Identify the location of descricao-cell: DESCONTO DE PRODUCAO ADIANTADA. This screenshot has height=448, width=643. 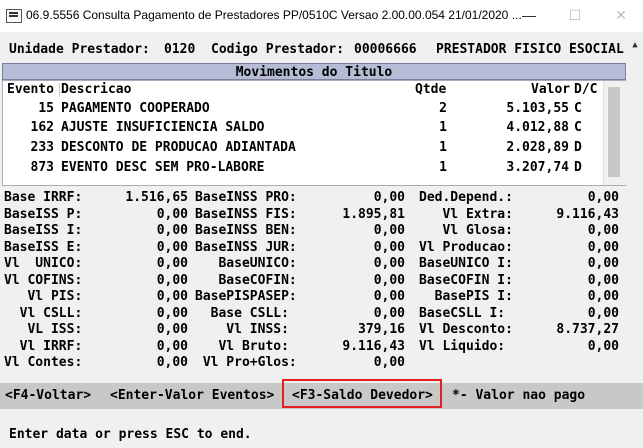
(178, 147).